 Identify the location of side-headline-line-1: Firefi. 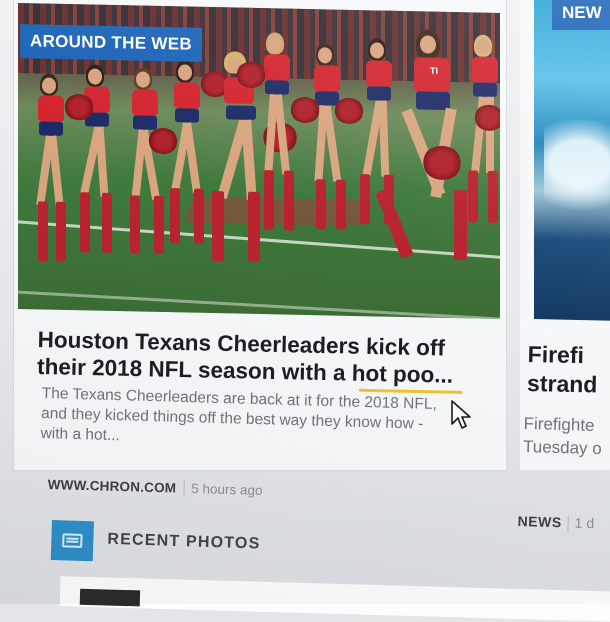
(568, 356).